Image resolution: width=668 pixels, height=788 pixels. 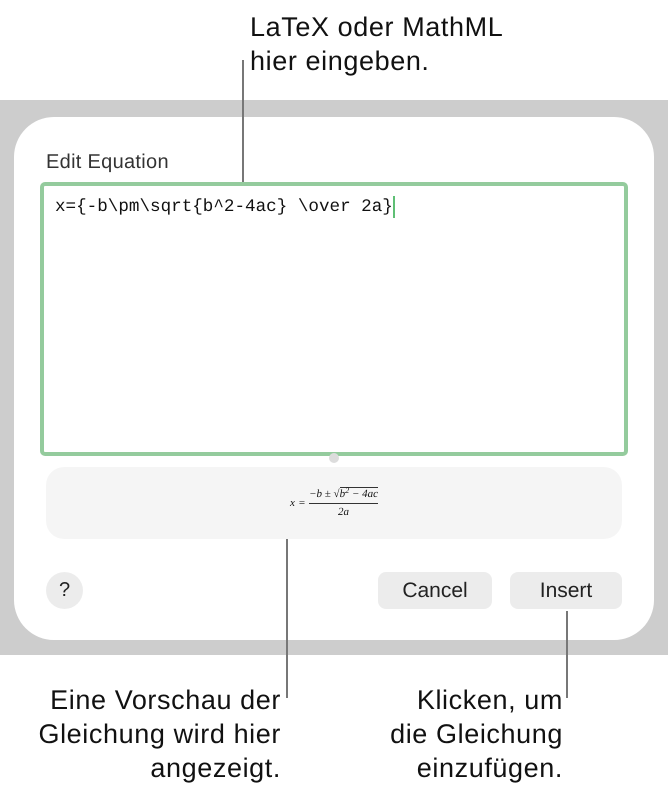 What do you see at coordinates (159, 734) in the screenshot?
I see `callout-text: Eine Vorschau der Gleichung wird hier angezeigt.` at bounding box center [159, 734].